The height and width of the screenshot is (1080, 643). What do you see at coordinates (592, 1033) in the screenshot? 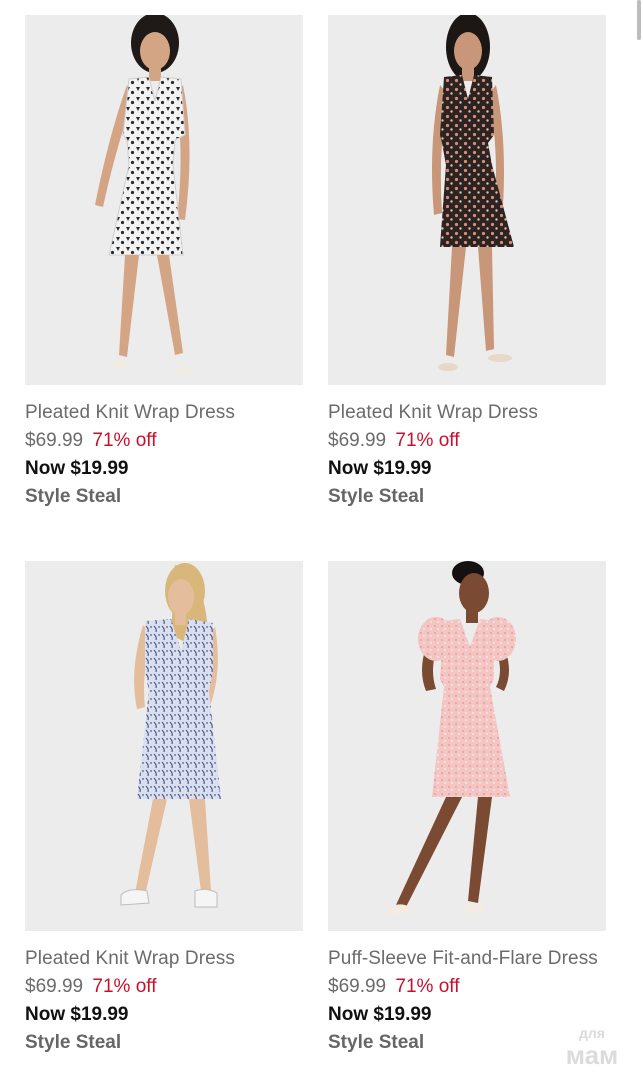
I see `svg-text: для` at bounding box center [592, 1033].